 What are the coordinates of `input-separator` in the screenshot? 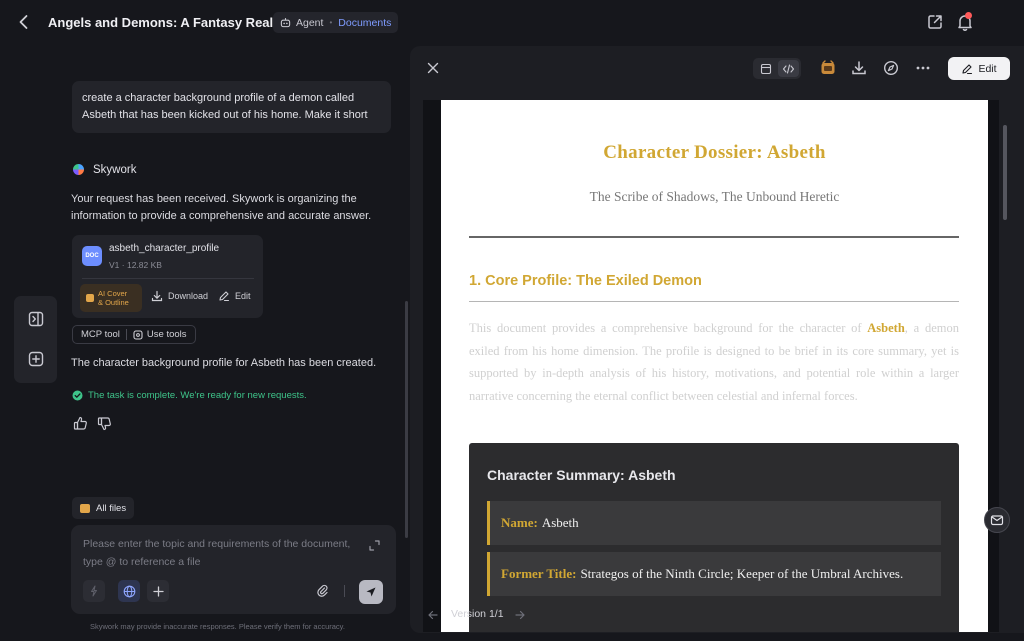 It's located at (344, 591).